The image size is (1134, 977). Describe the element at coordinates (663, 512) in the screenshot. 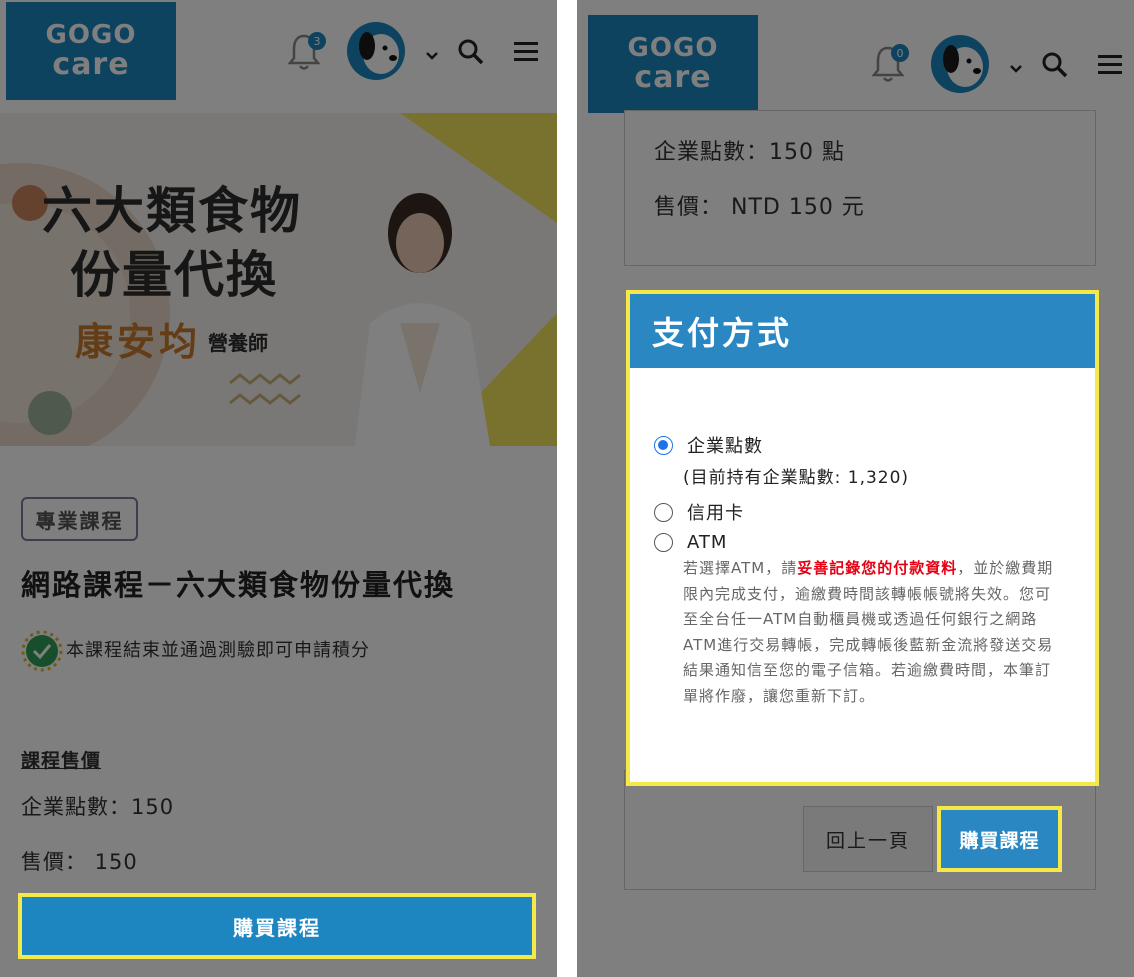

I see `radio-credit-card` at that location.